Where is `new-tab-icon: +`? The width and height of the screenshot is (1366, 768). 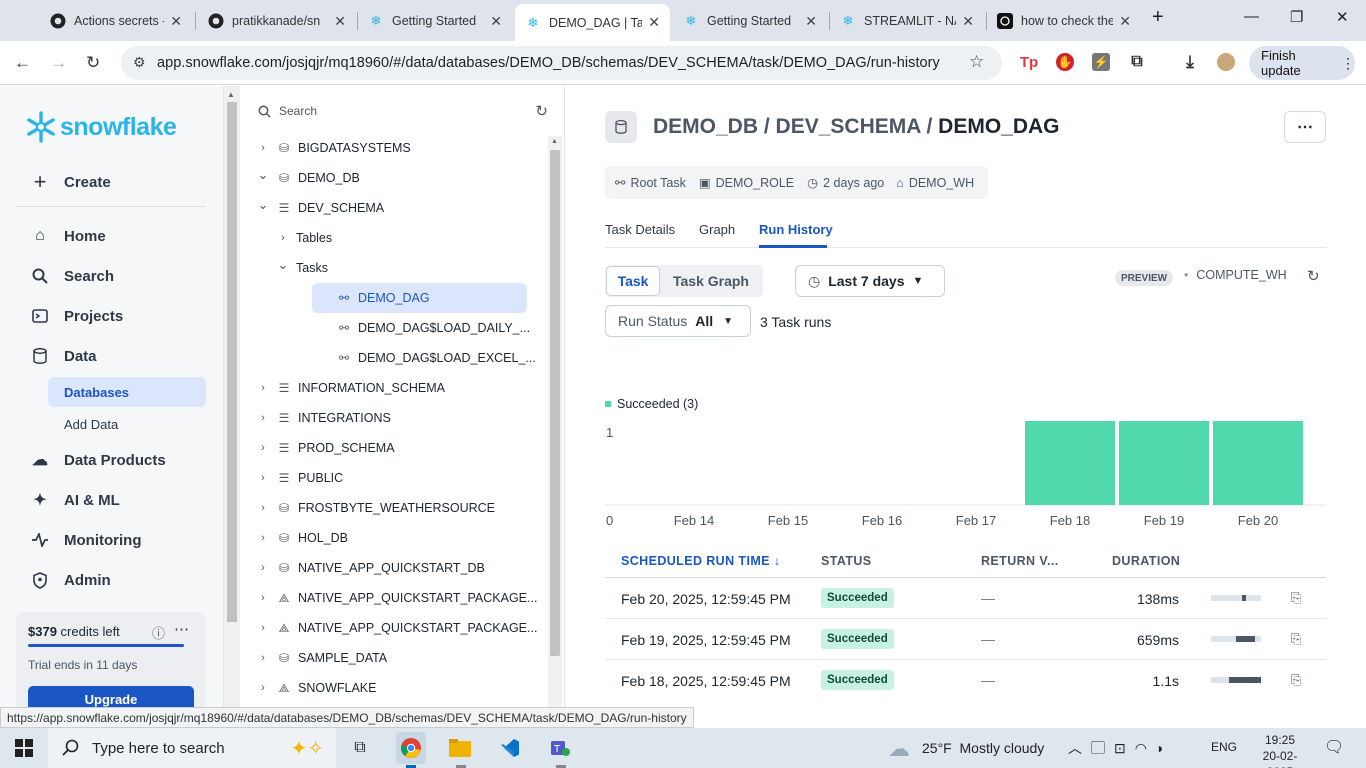
new-tab-icon: + is located at coordinates (1158, 17).